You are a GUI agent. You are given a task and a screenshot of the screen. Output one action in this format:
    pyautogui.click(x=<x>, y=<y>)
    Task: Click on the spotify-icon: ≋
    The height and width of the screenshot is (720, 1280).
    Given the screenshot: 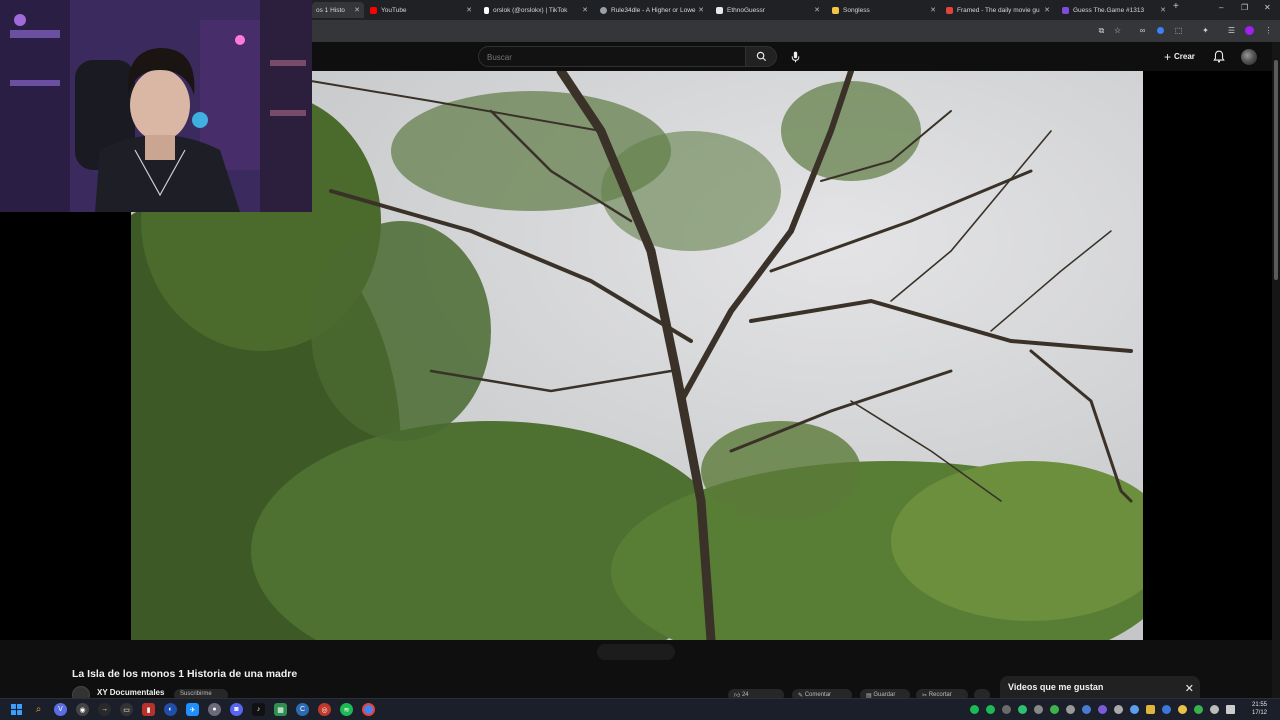 What is the action you would take?
    pyautogui.click(x=346, y=709)
    